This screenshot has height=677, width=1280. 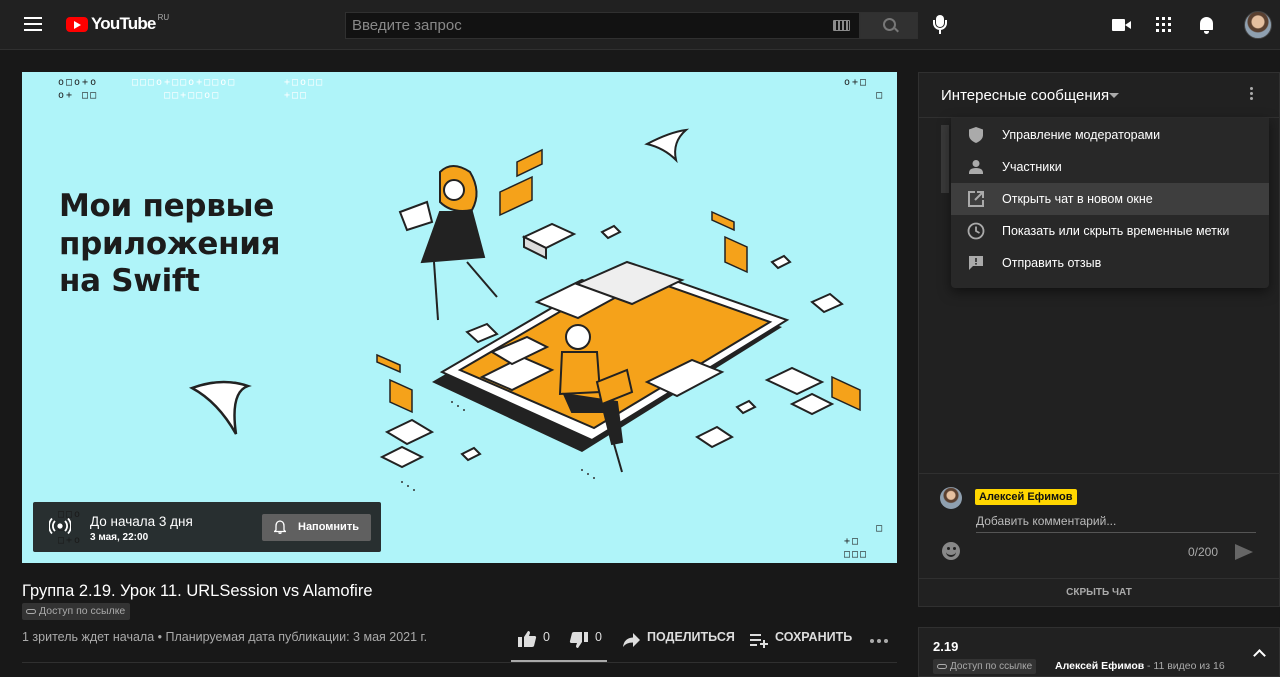 What do you see at coordinates (1026, 497) in the screenshot?
I see `author-name-chip: Алексей Ефимов` at bounding box center [1026, 497].